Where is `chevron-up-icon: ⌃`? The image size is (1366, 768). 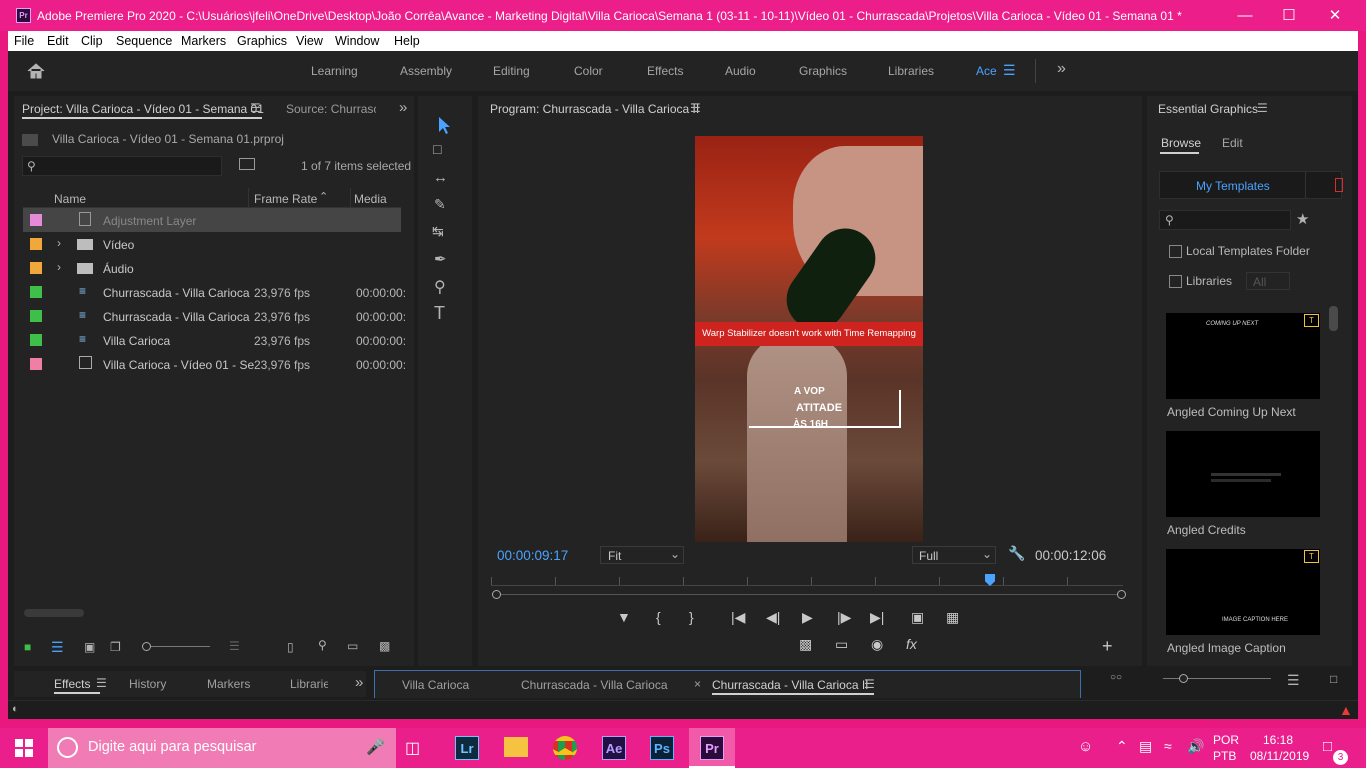
chevron-up-icon: ⌃ is located at coordinates (1122, 746).